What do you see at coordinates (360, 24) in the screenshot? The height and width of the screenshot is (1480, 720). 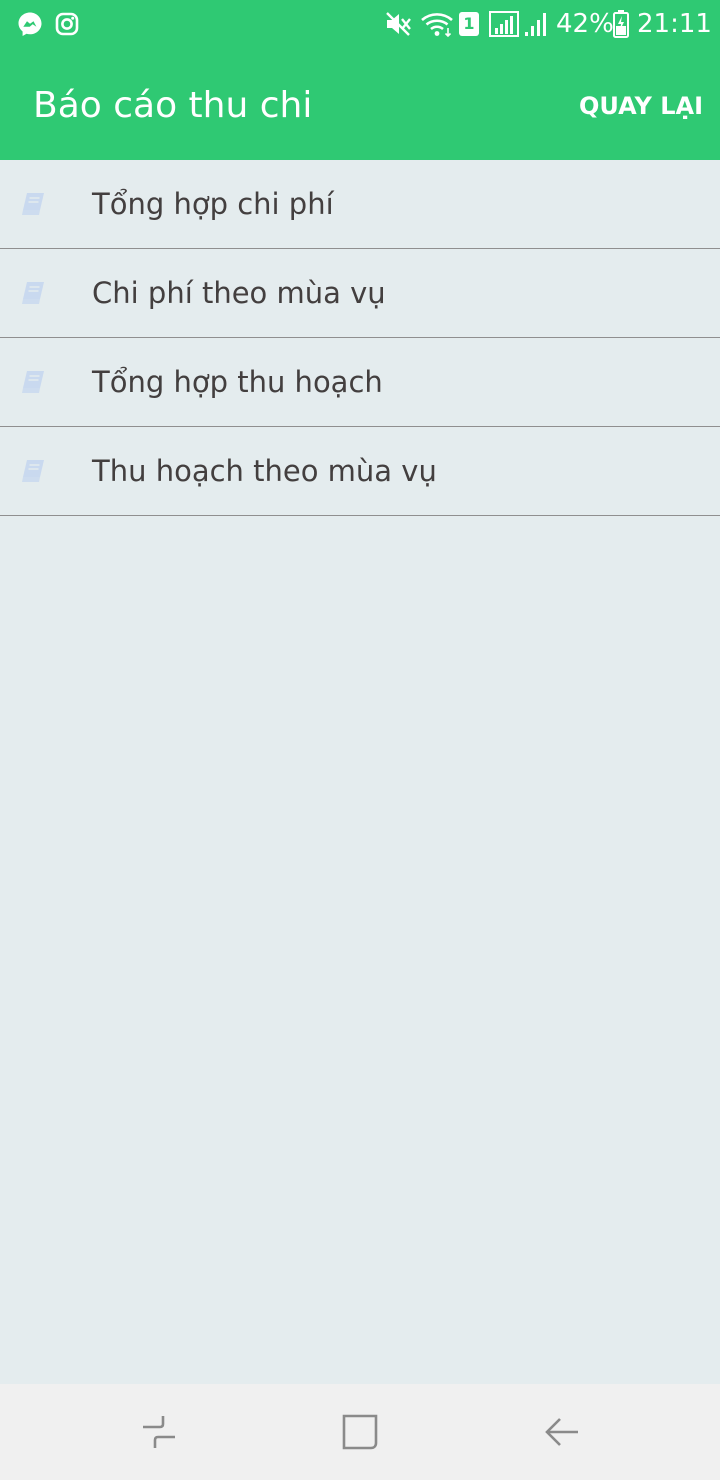 I see `status-bar: 1 42% 21:11` at bounding box center [360, 24].